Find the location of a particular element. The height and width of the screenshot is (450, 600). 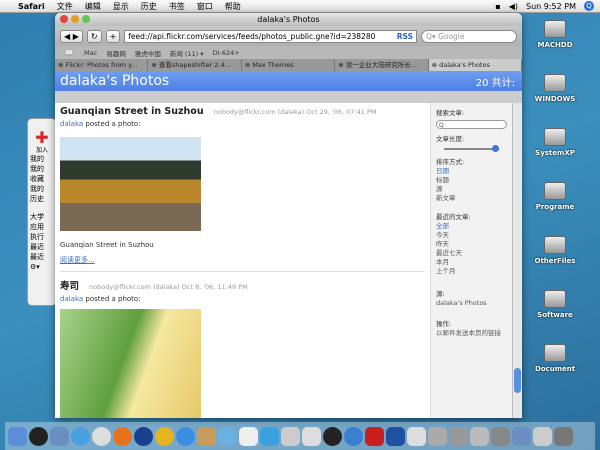

bookmark-item: DI-624+ is located at coordinates (226, 53).